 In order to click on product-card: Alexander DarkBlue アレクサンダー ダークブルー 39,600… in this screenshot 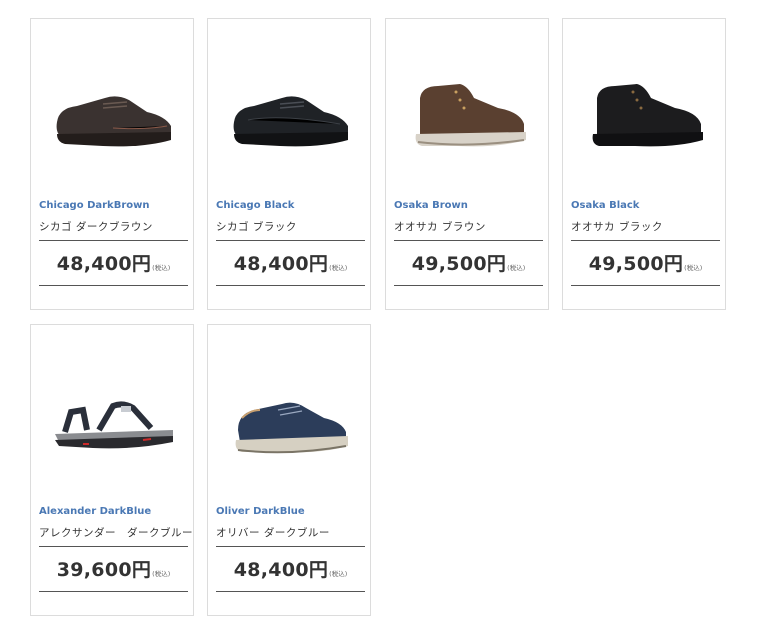, I will do `click(112, 470)`.